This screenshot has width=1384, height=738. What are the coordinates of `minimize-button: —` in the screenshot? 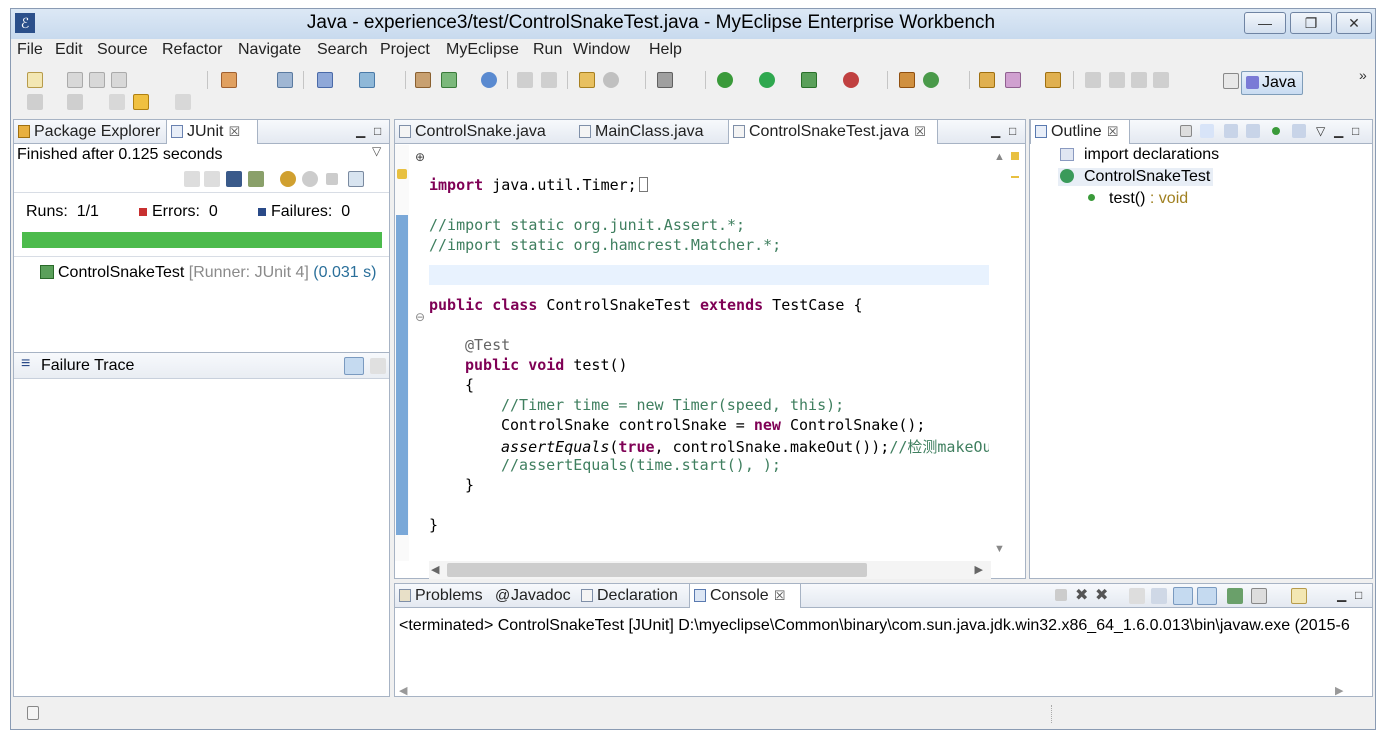 It's located at (1265, 23).